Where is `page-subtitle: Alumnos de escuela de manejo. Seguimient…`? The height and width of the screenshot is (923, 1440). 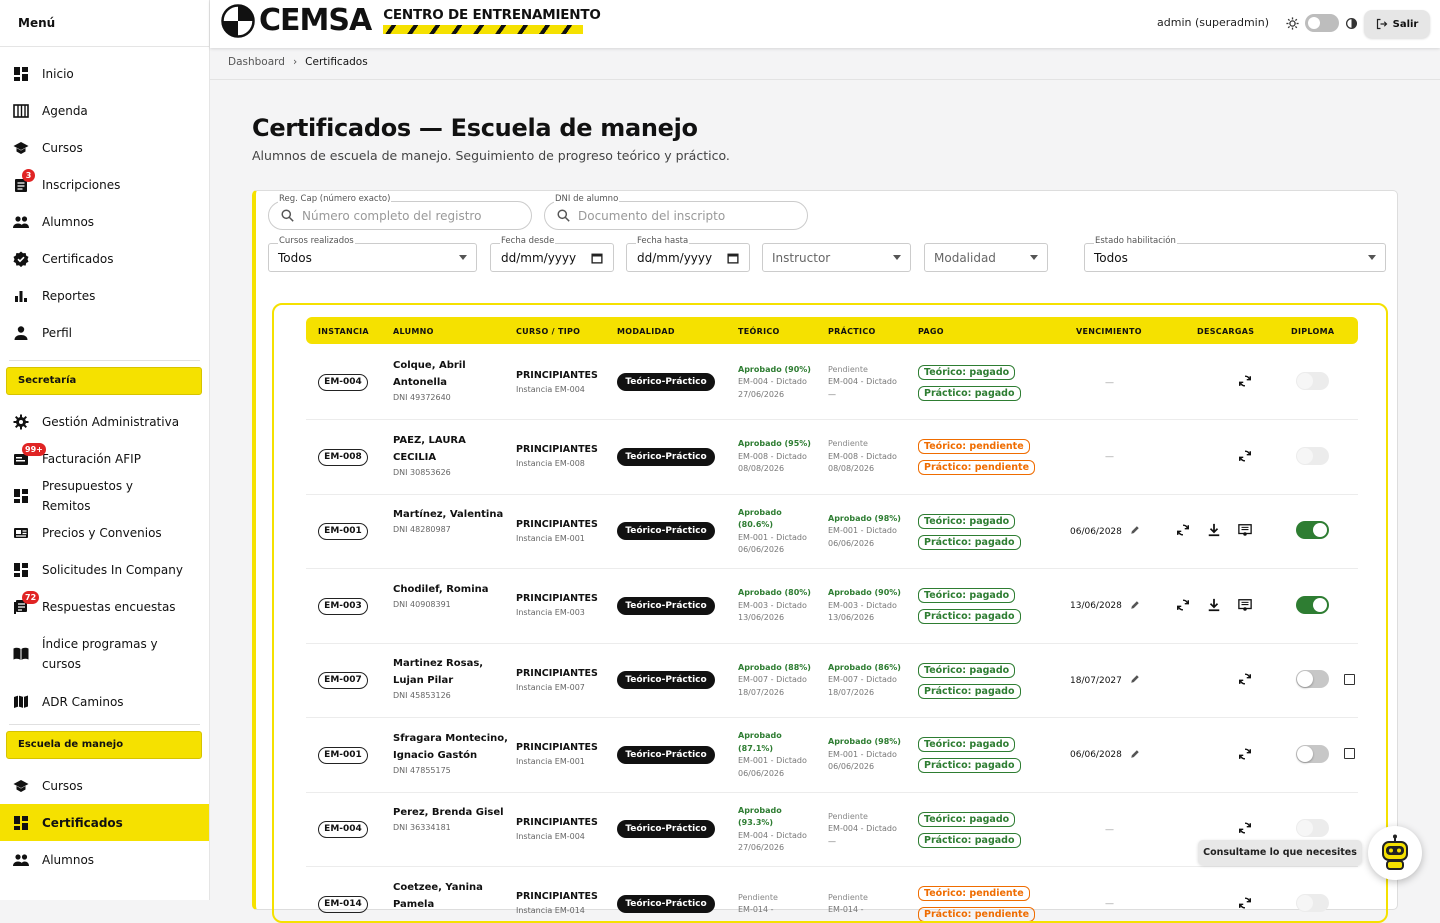 page-subtitle: Alumnos de escuela de manejo. Seguimient… is located at coordinates (491, 155).